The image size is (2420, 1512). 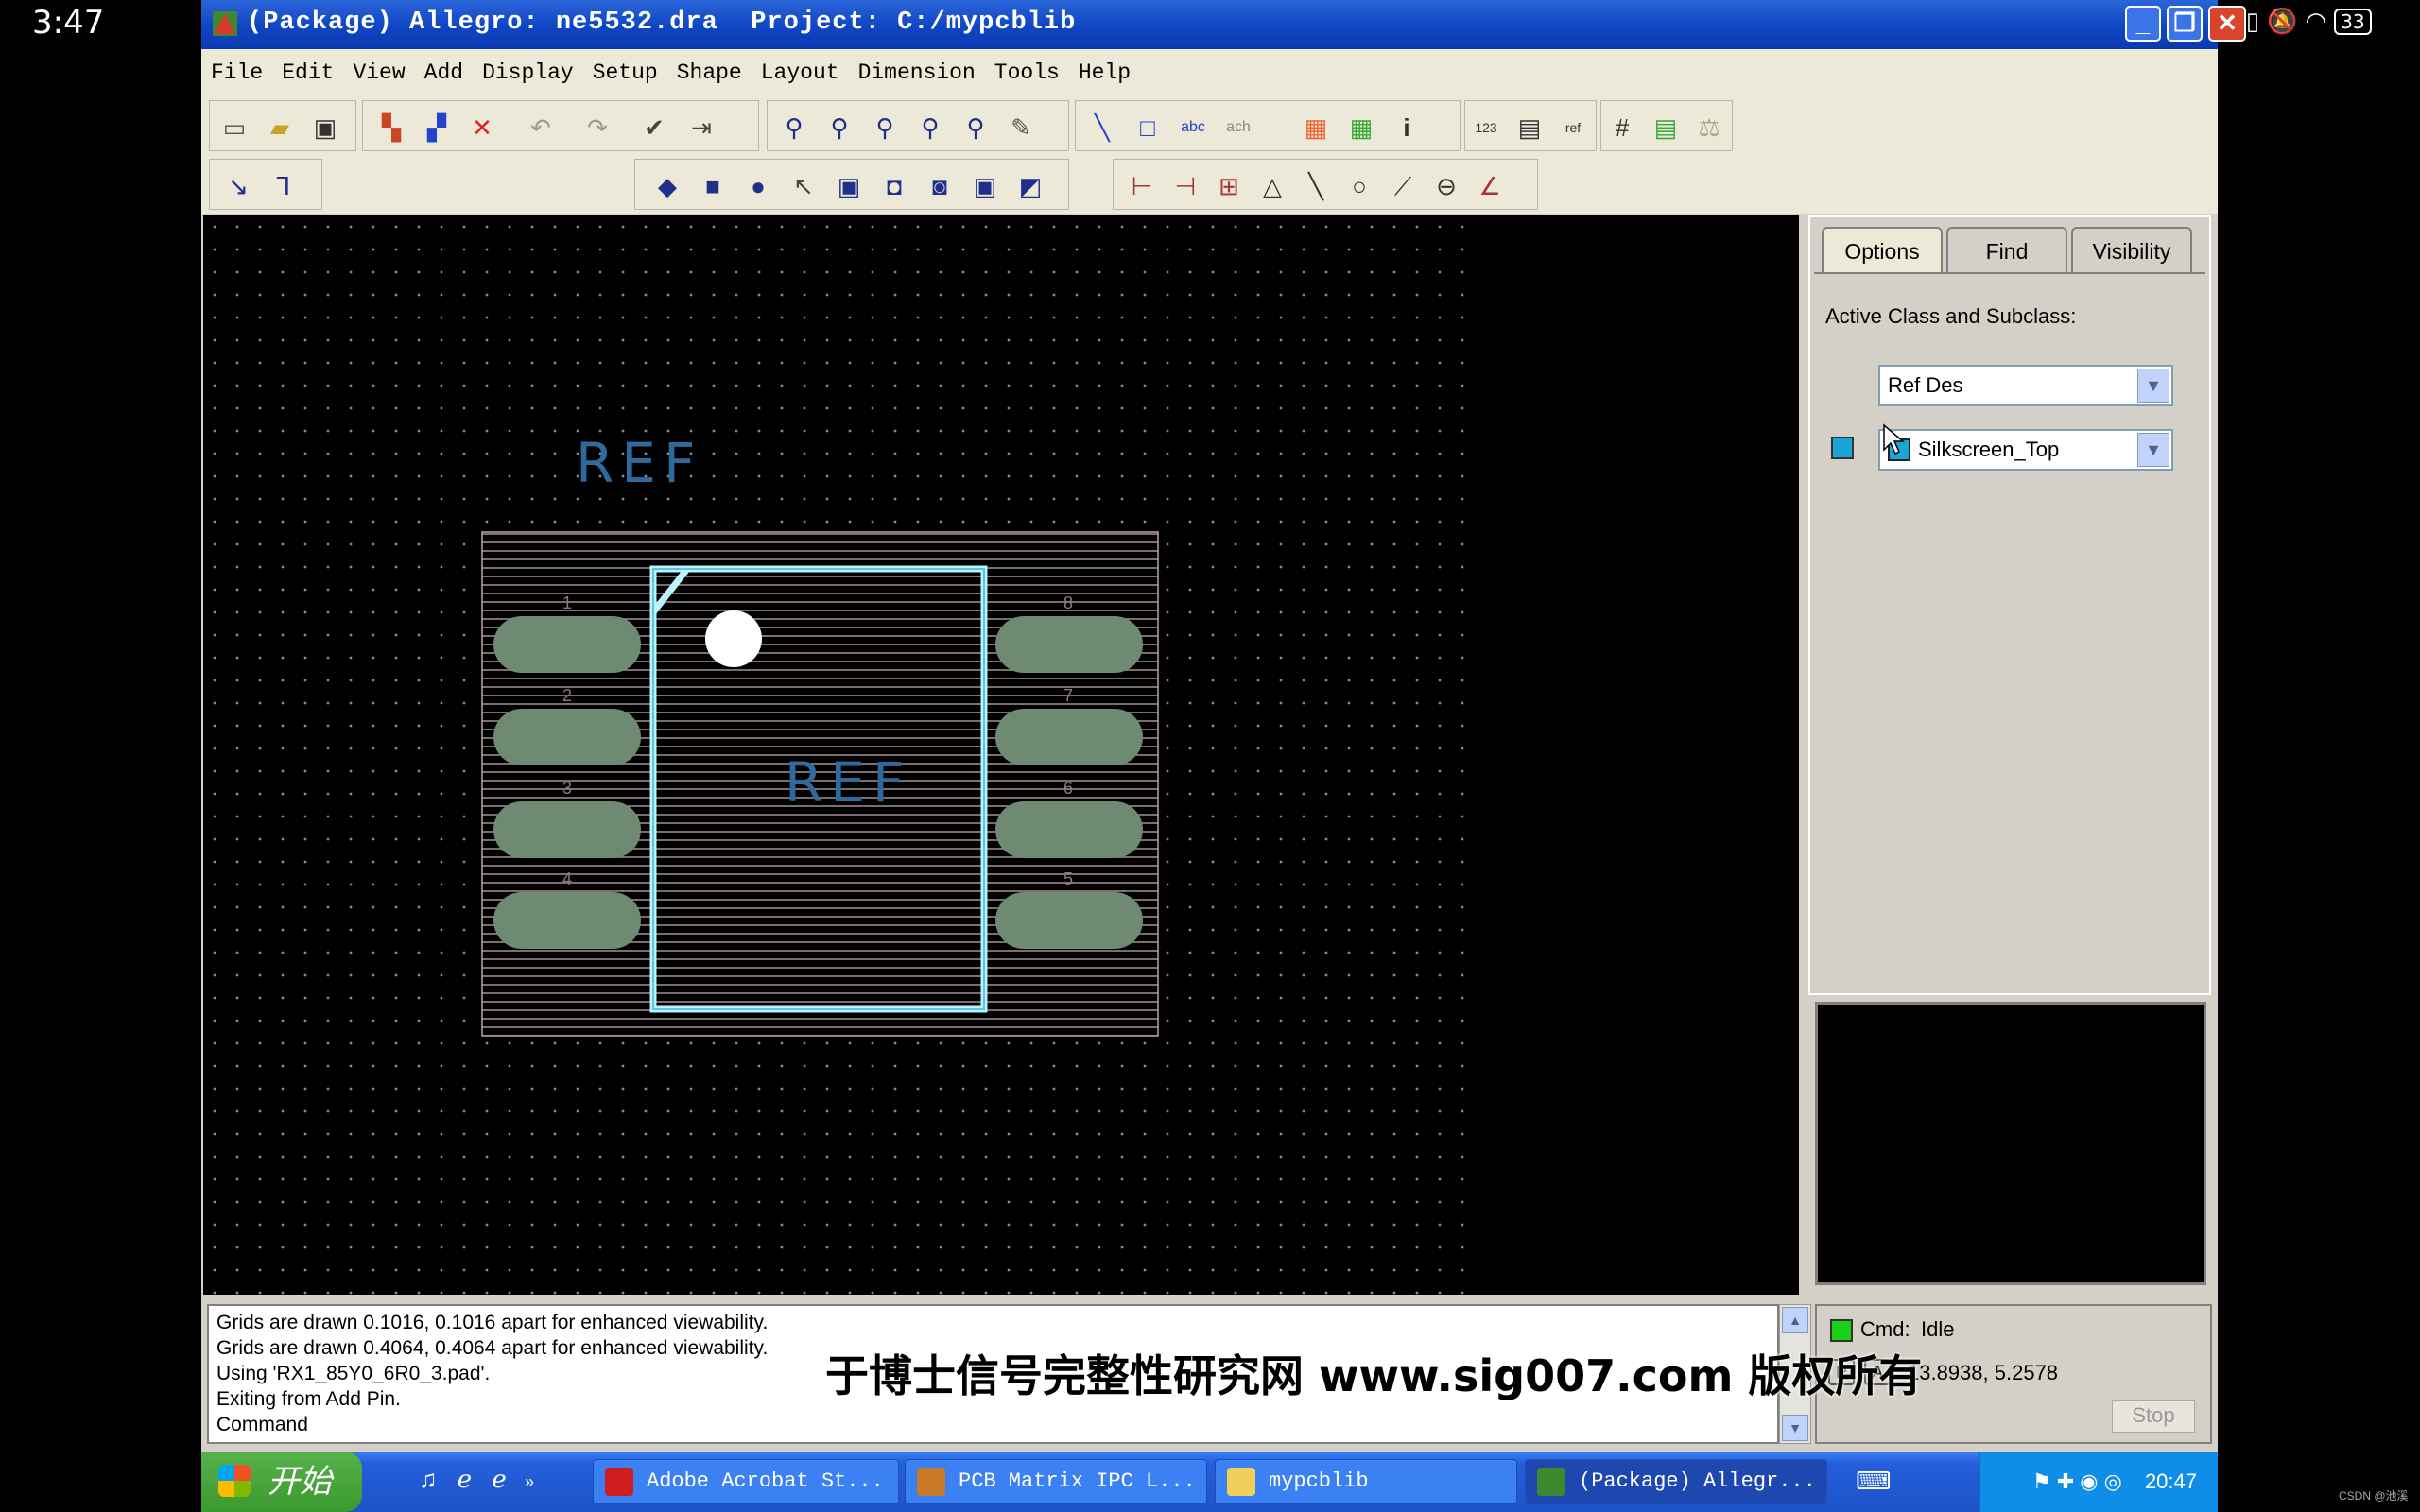 I want to click on dim-diameter-icon: ⊖, so click(x=1446, y=186).